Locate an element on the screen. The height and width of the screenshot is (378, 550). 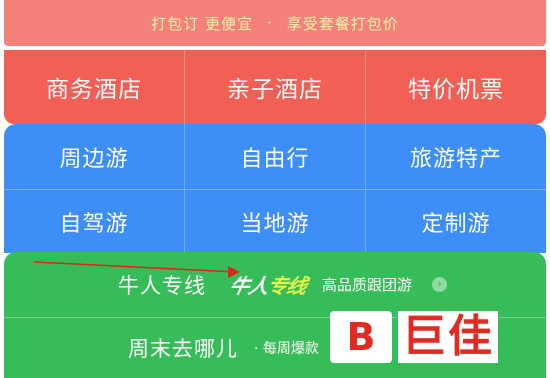
niuren-line-logo: 牛人专线 is located at coordinates (268, 284).